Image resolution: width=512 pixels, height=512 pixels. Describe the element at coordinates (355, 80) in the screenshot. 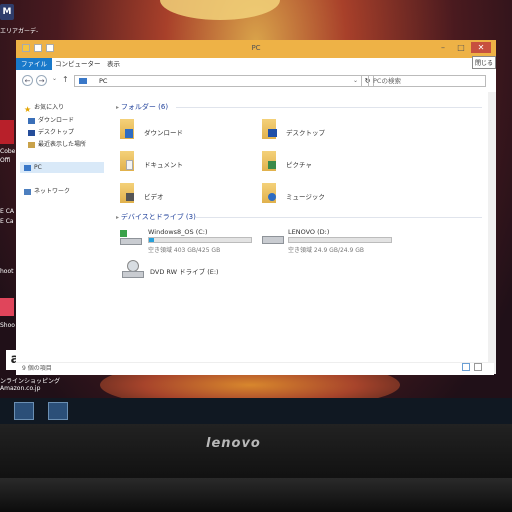

I see `chevron-down-icon: ⌄` at that location.